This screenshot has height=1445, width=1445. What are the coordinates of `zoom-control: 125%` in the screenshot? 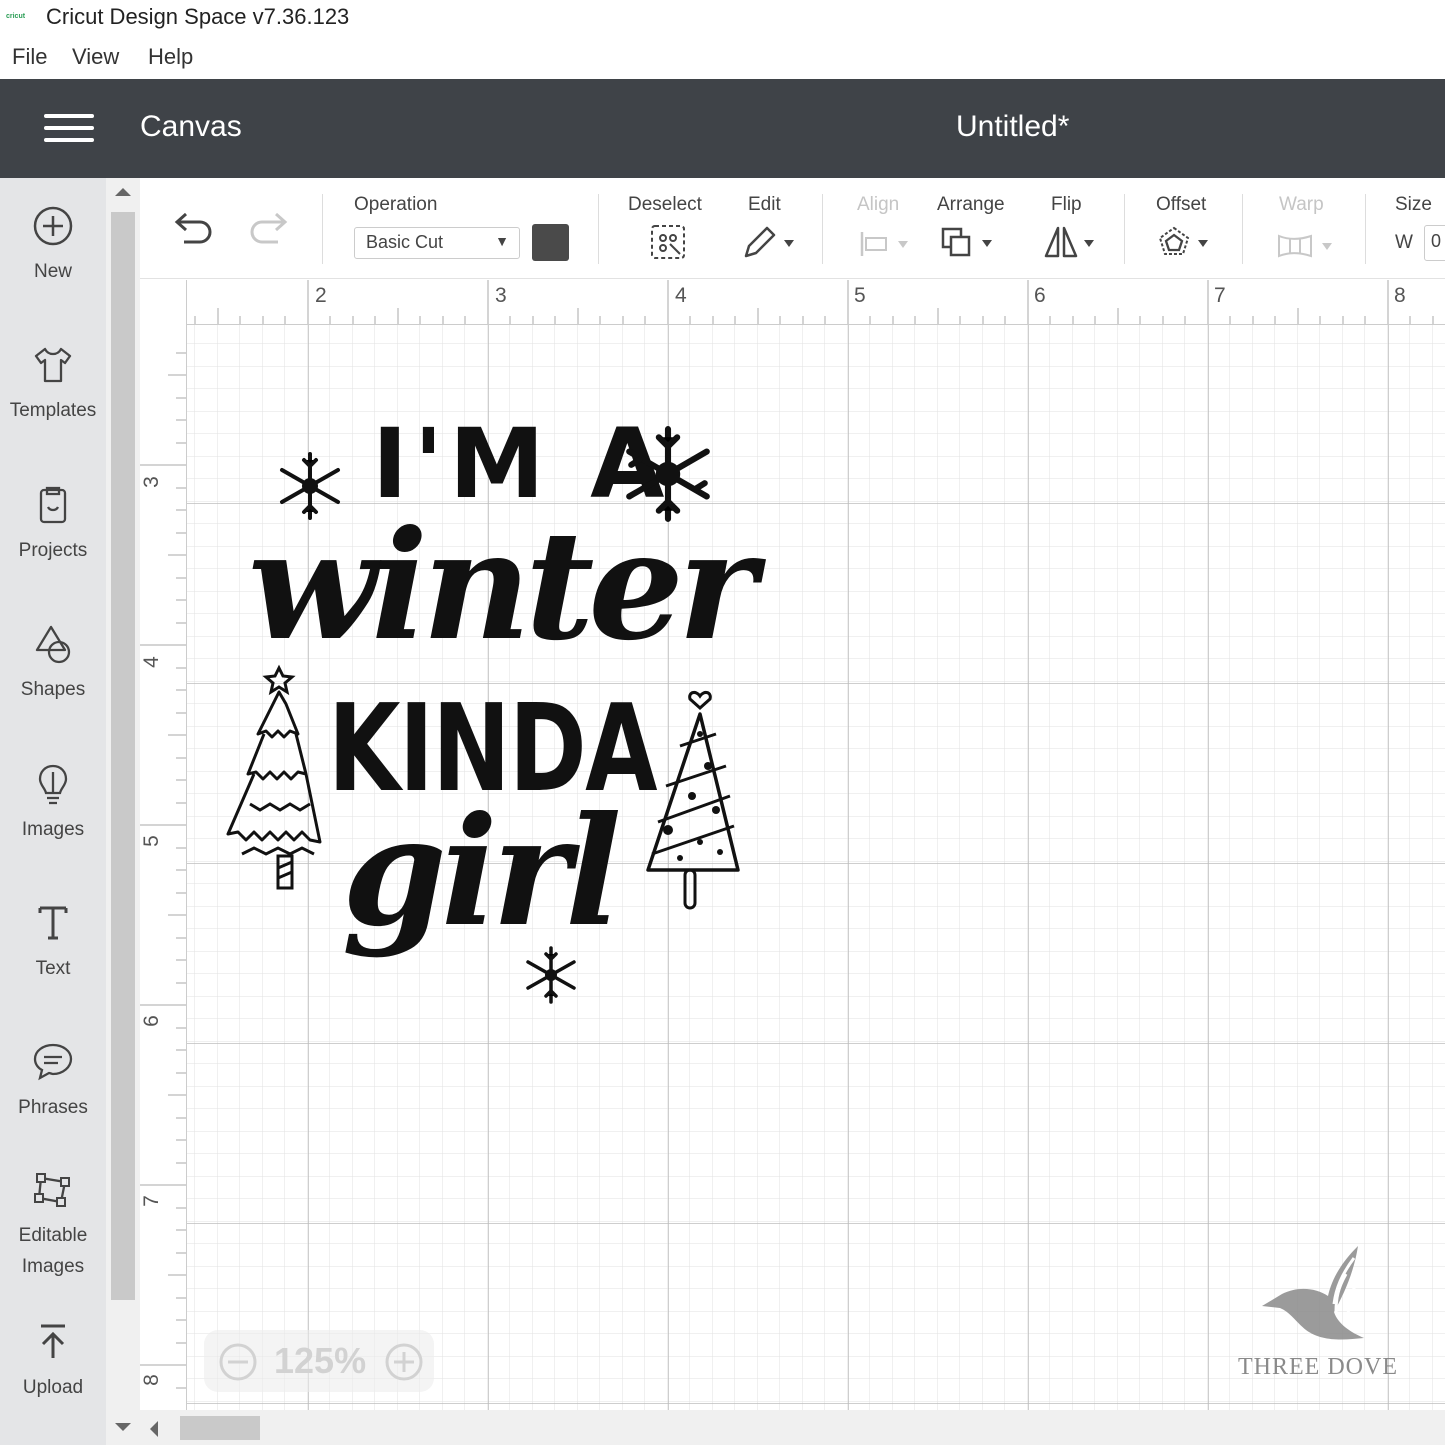 It's located at (319, 1361).